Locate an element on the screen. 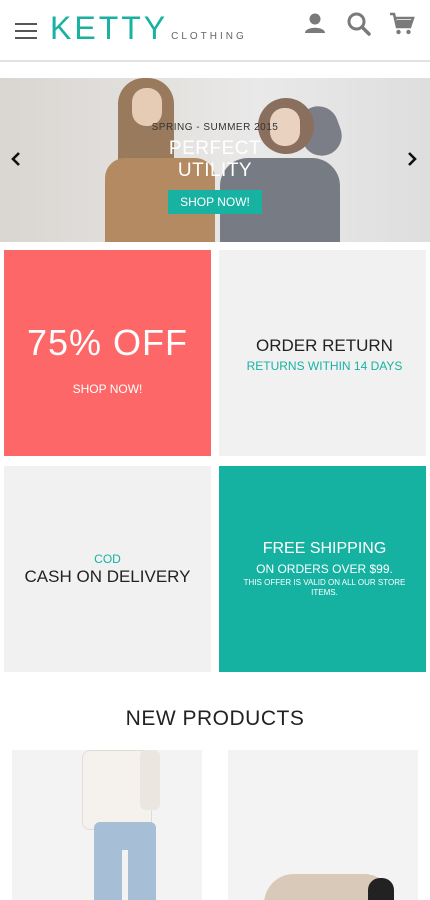 The height and width of the screenshot is (900, 430). promo-return-tile: ORDER RETURN RETURNS WITHIN 14 DAYS is located at coordinates (322, 353).